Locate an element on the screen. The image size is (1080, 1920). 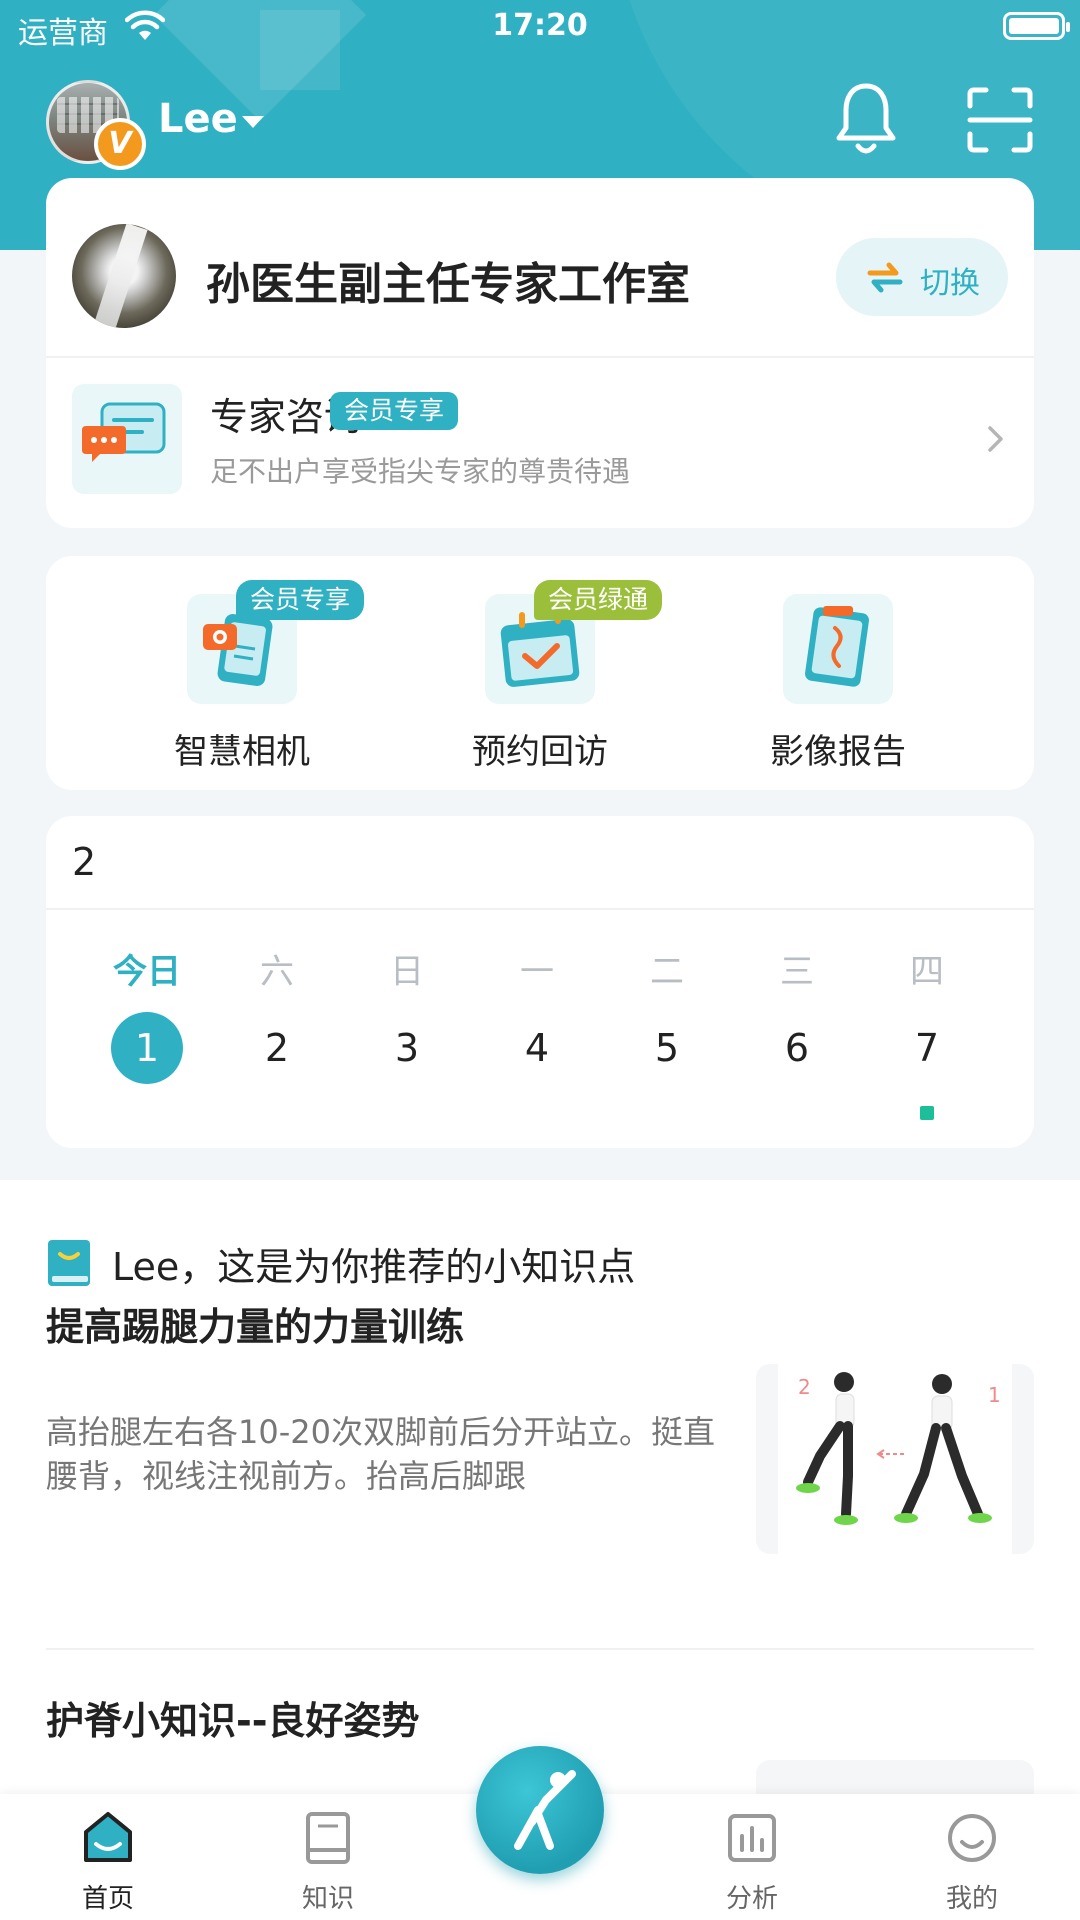
exercise-center-button is located at coordinates (540, 1810).